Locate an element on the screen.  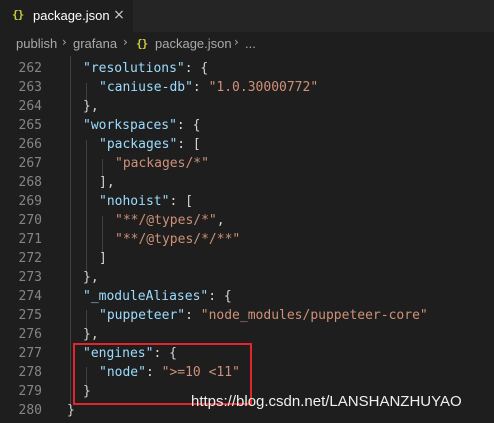
json-string: "node_modules/puppeteer-core" is located at coordinates (314, 315).